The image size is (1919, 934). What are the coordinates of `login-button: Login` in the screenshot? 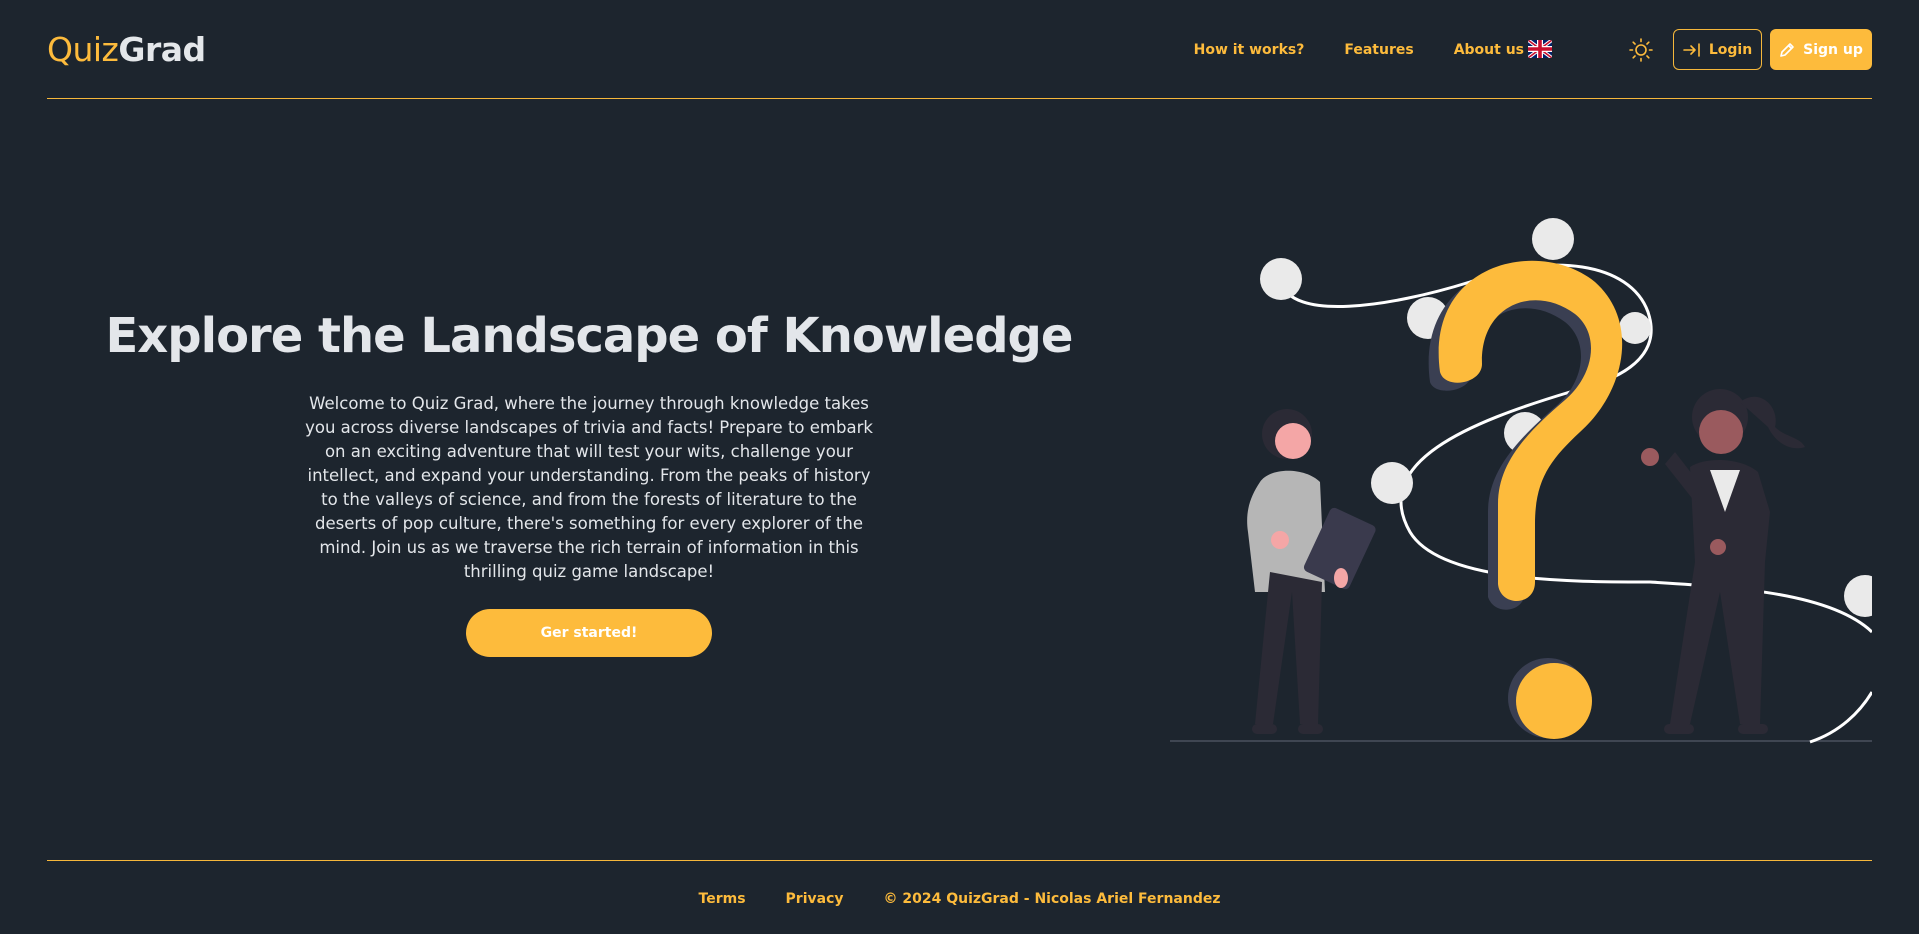 It's located at (1717, 49).